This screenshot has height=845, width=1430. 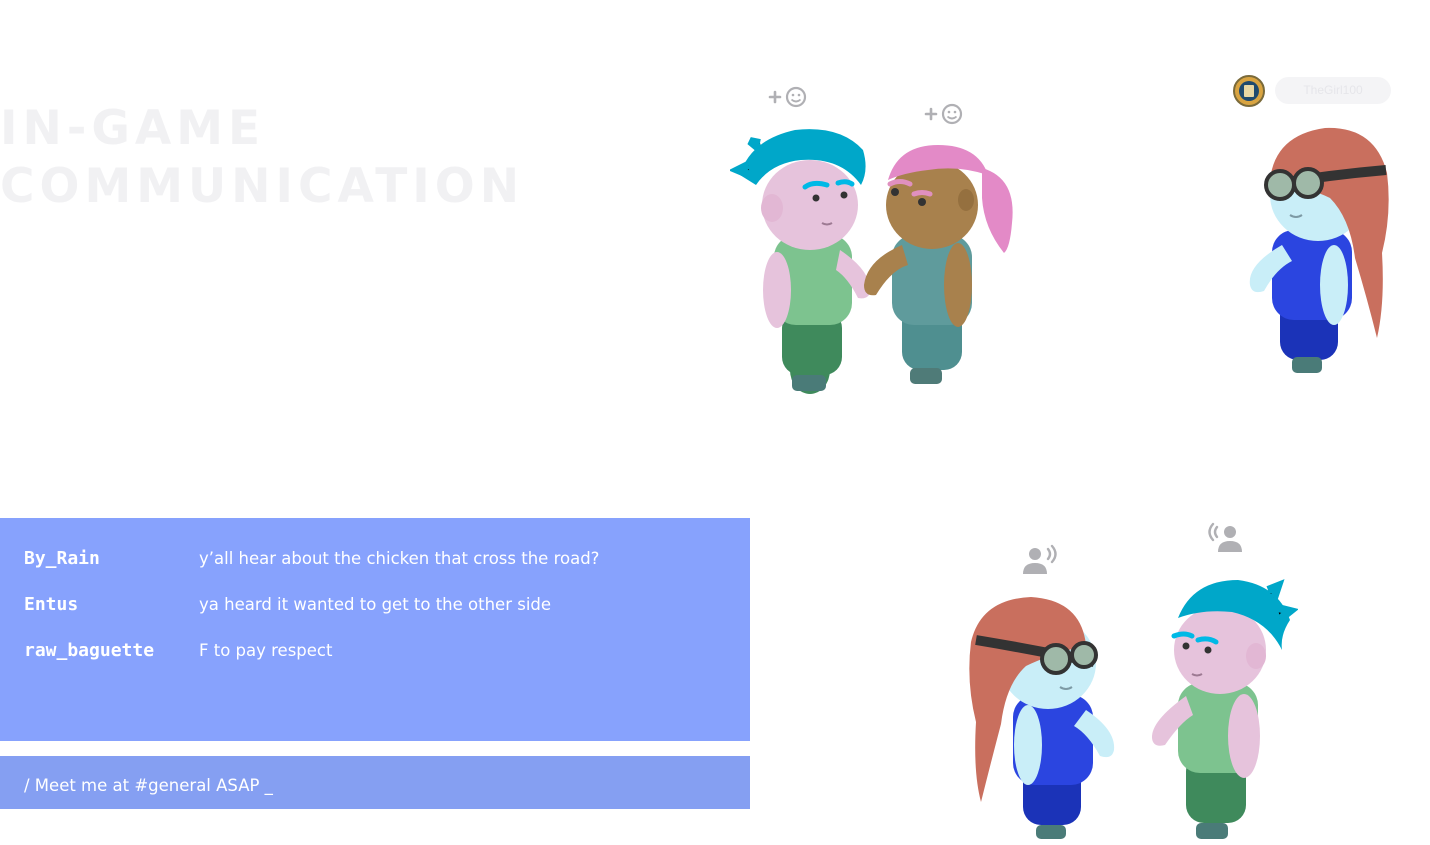 I want to click on chat-input-text: / Meet me at #general ASAP _, so click(x=148, y=785).